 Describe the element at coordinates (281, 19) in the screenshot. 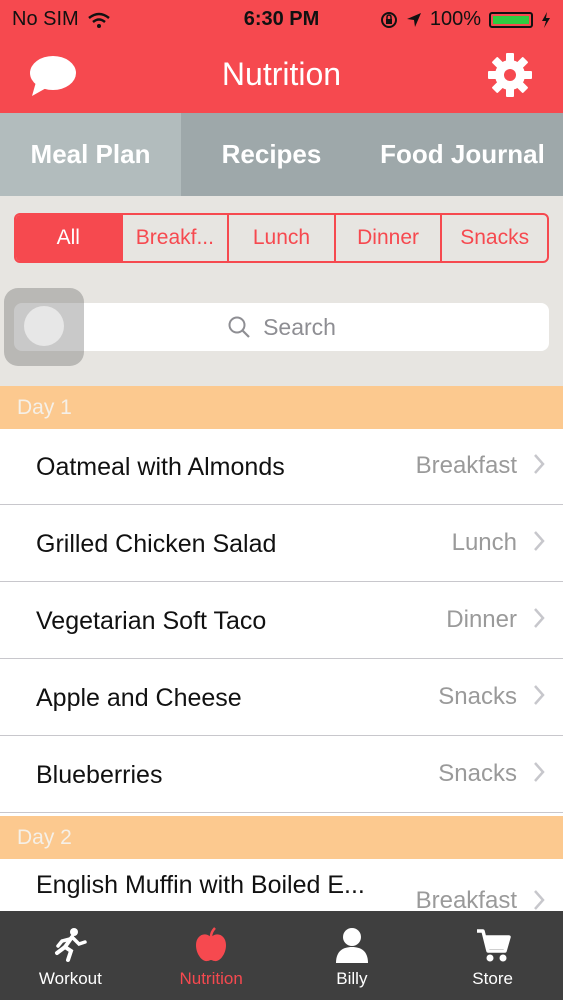

I see `status-bar: No SIM 6:30 PM 100%` at that location.